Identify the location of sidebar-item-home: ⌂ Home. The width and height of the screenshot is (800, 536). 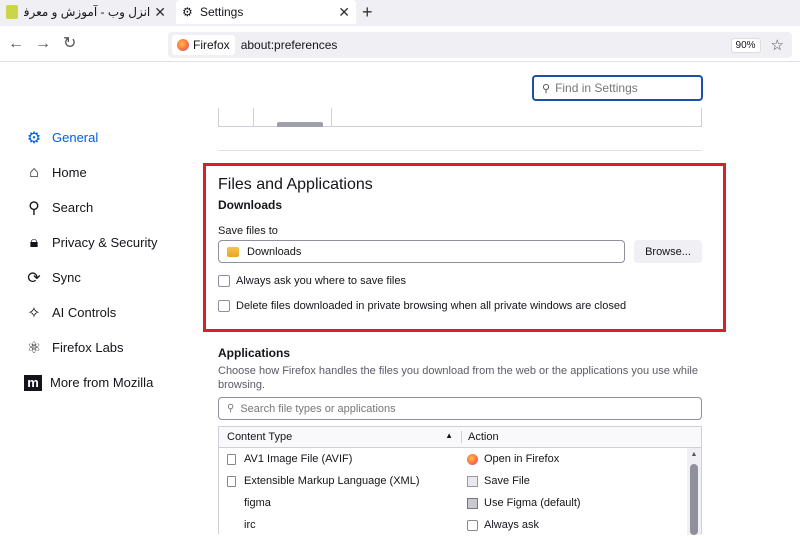
(109, 172).